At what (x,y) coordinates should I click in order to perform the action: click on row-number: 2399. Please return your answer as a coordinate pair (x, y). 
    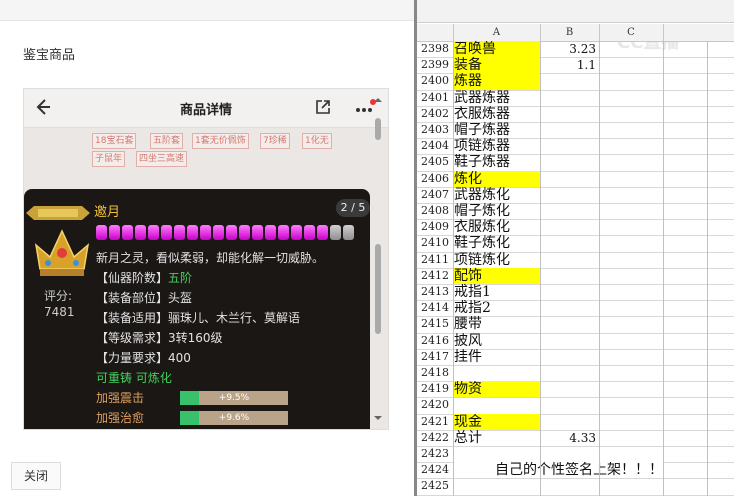
    Looking at the image, I should click on (435, 64).